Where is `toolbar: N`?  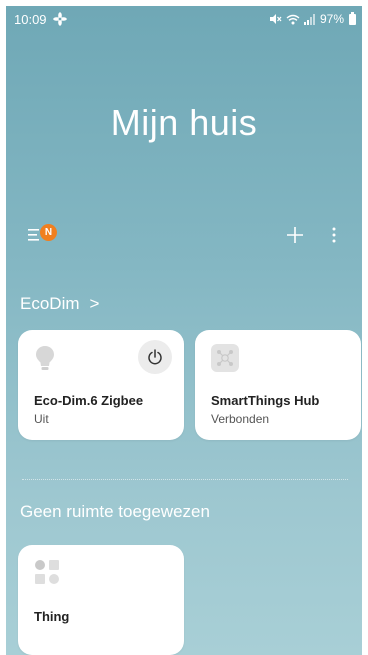 toolbar: N is located at coordinates (184, 236).